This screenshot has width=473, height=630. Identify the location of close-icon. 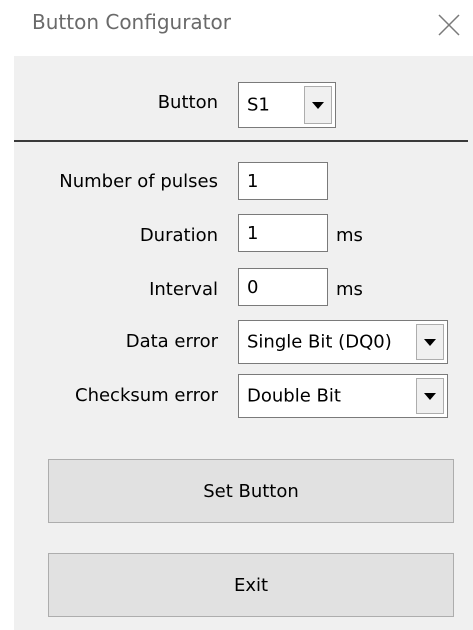
(449, 25).